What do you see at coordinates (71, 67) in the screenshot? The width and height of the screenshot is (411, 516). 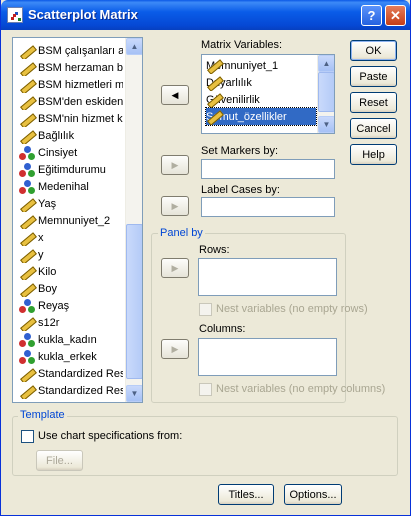 I see `variable-item: BSM herzaman be` at bounding box center [71, 67].